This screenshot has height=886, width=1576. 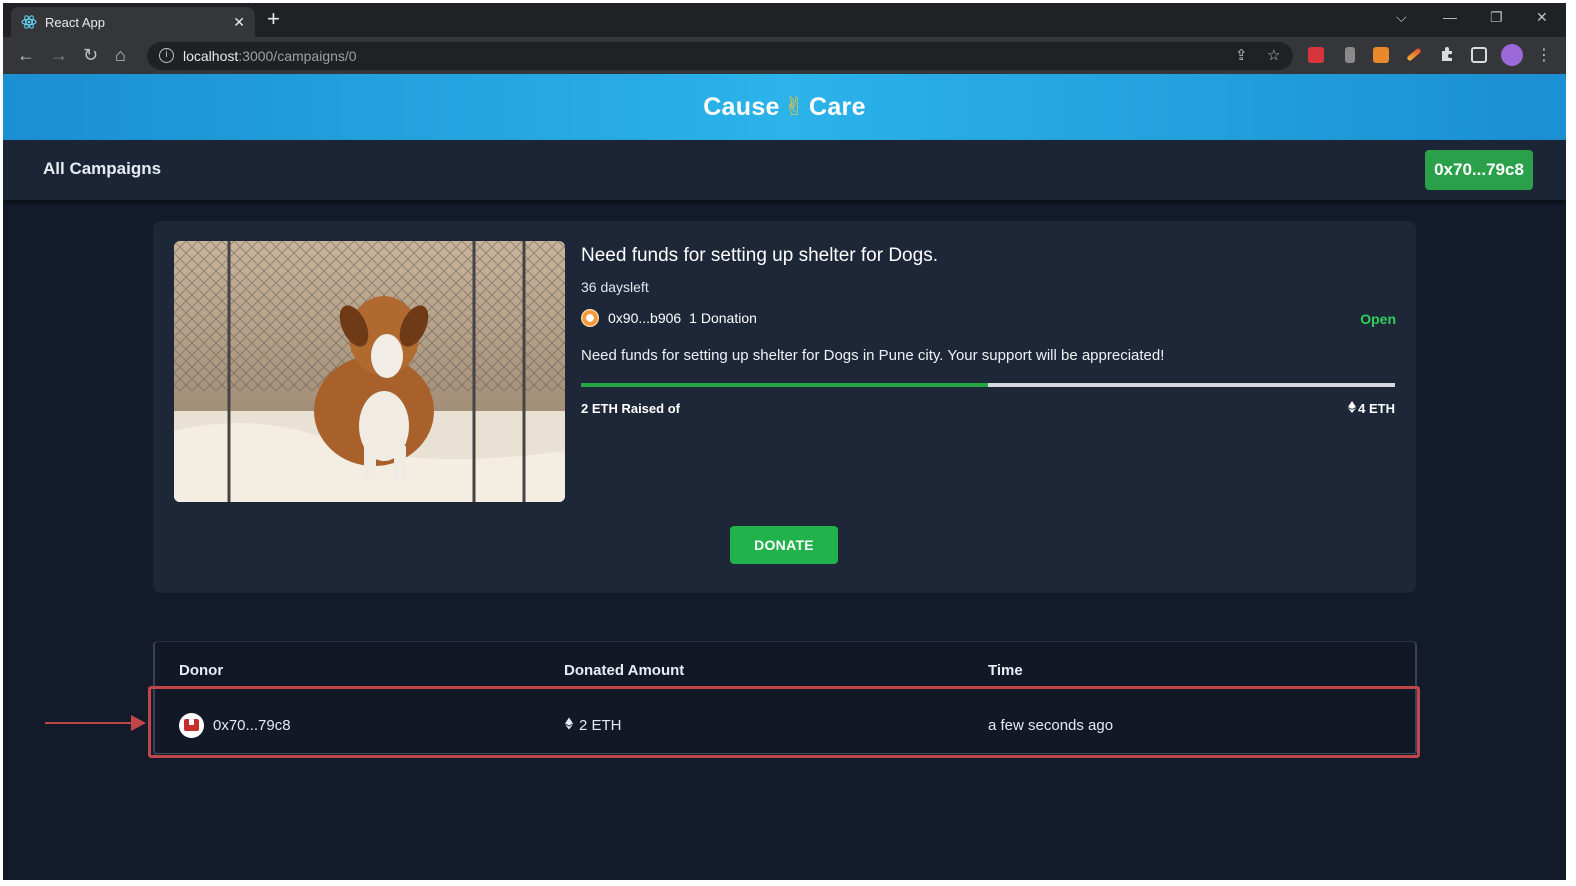 I want to click on all-campaigns-link: All Campaigns, so click(x=102, y=169).